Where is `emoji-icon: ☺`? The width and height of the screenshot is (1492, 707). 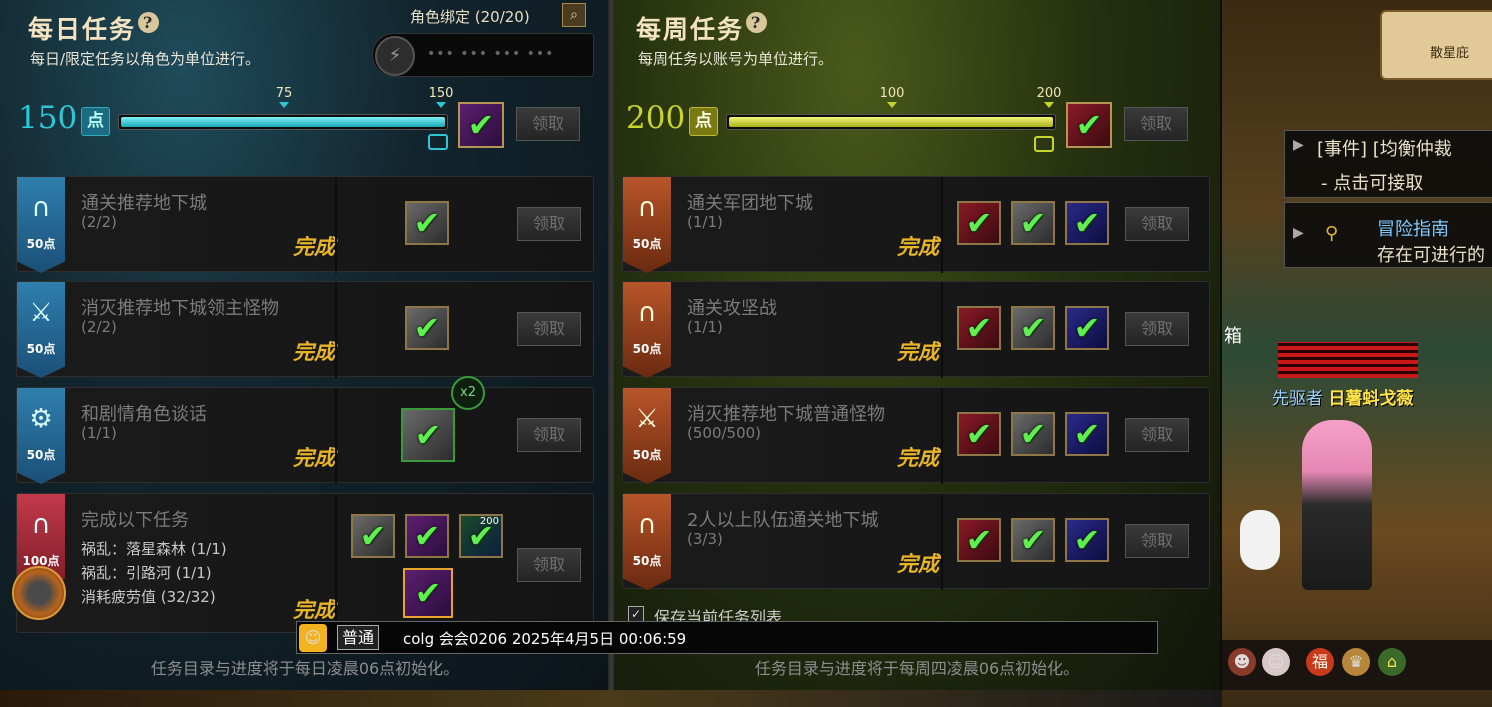 emoji-icon: ☺ is located at coordinates (313, 638).